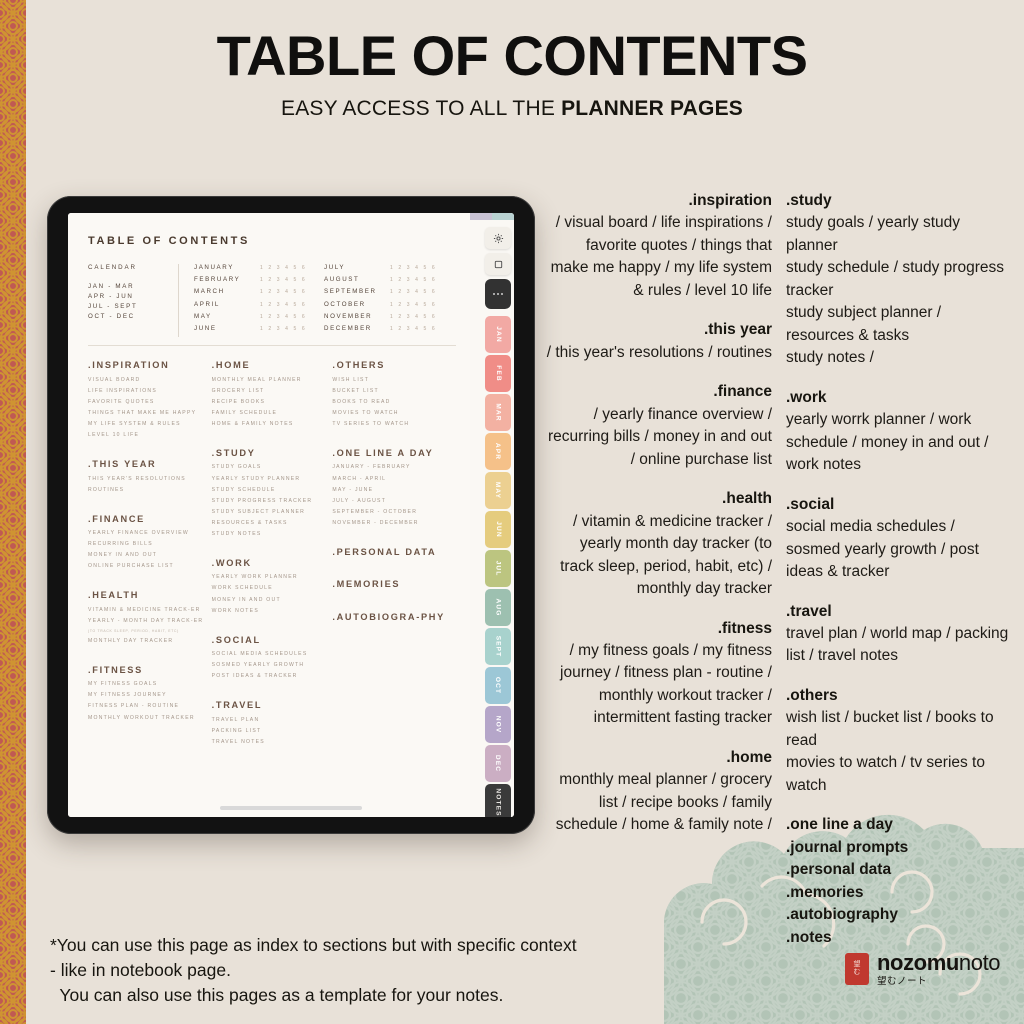 The height and width of the screenshot is (1024, 1024). Describe the element at coordinates (899, 938) in the screenshot. I see `bold-section-item: .notes` at that location.